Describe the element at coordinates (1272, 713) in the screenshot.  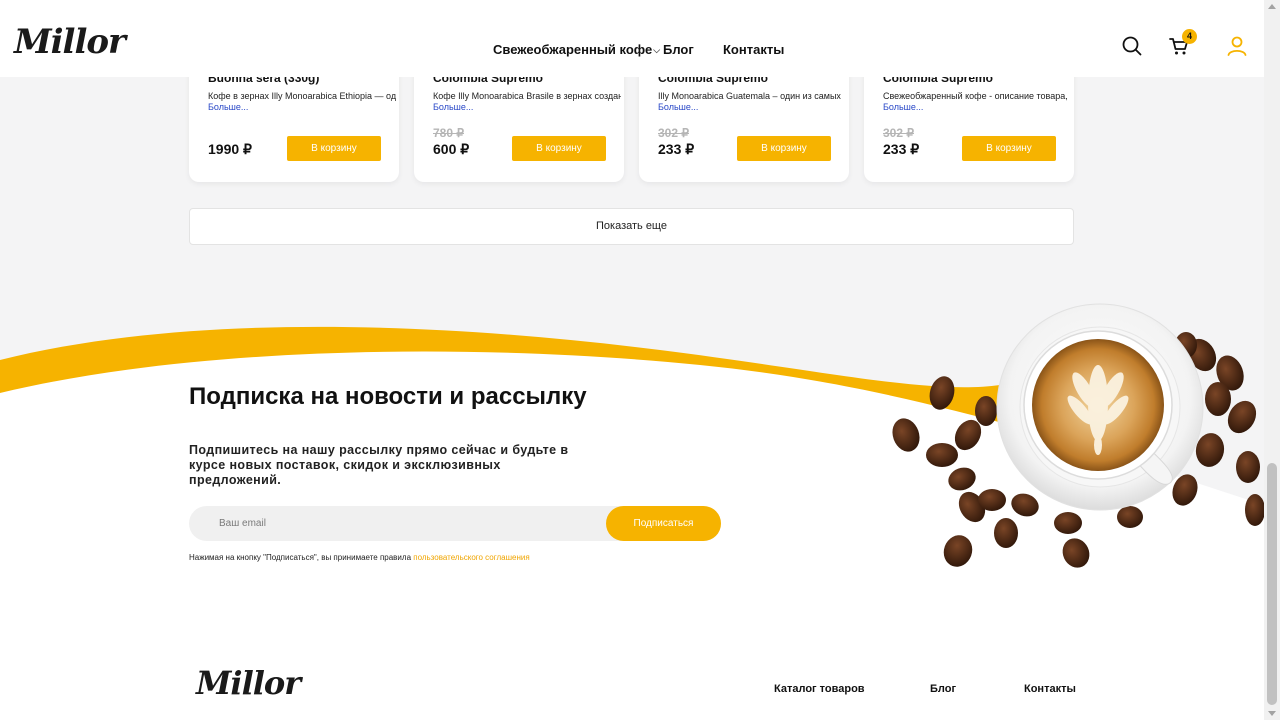
I see `scroll-down-icon` at that location.